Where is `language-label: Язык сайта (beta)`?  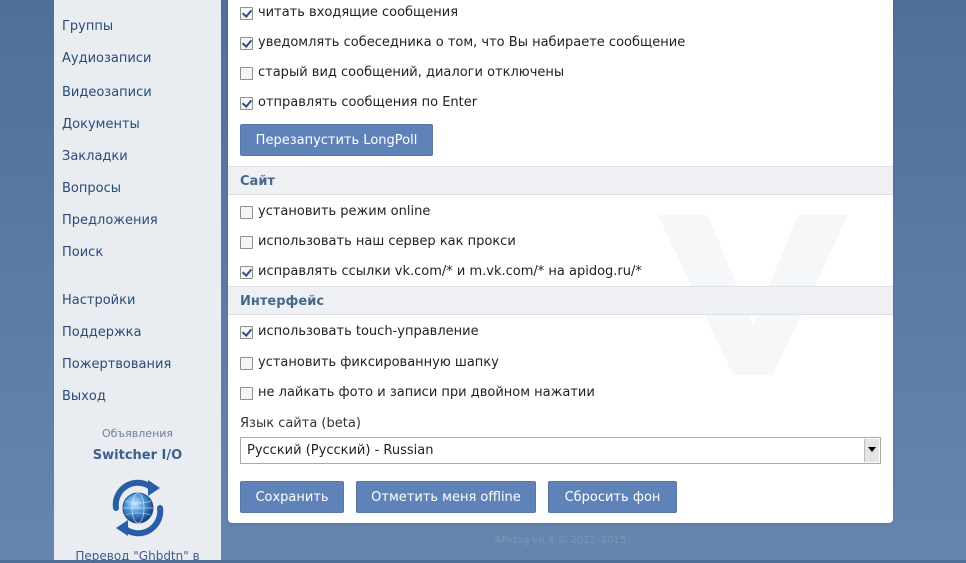
language-label: Язык сайта (beta) is located at coordinates (300, 423).